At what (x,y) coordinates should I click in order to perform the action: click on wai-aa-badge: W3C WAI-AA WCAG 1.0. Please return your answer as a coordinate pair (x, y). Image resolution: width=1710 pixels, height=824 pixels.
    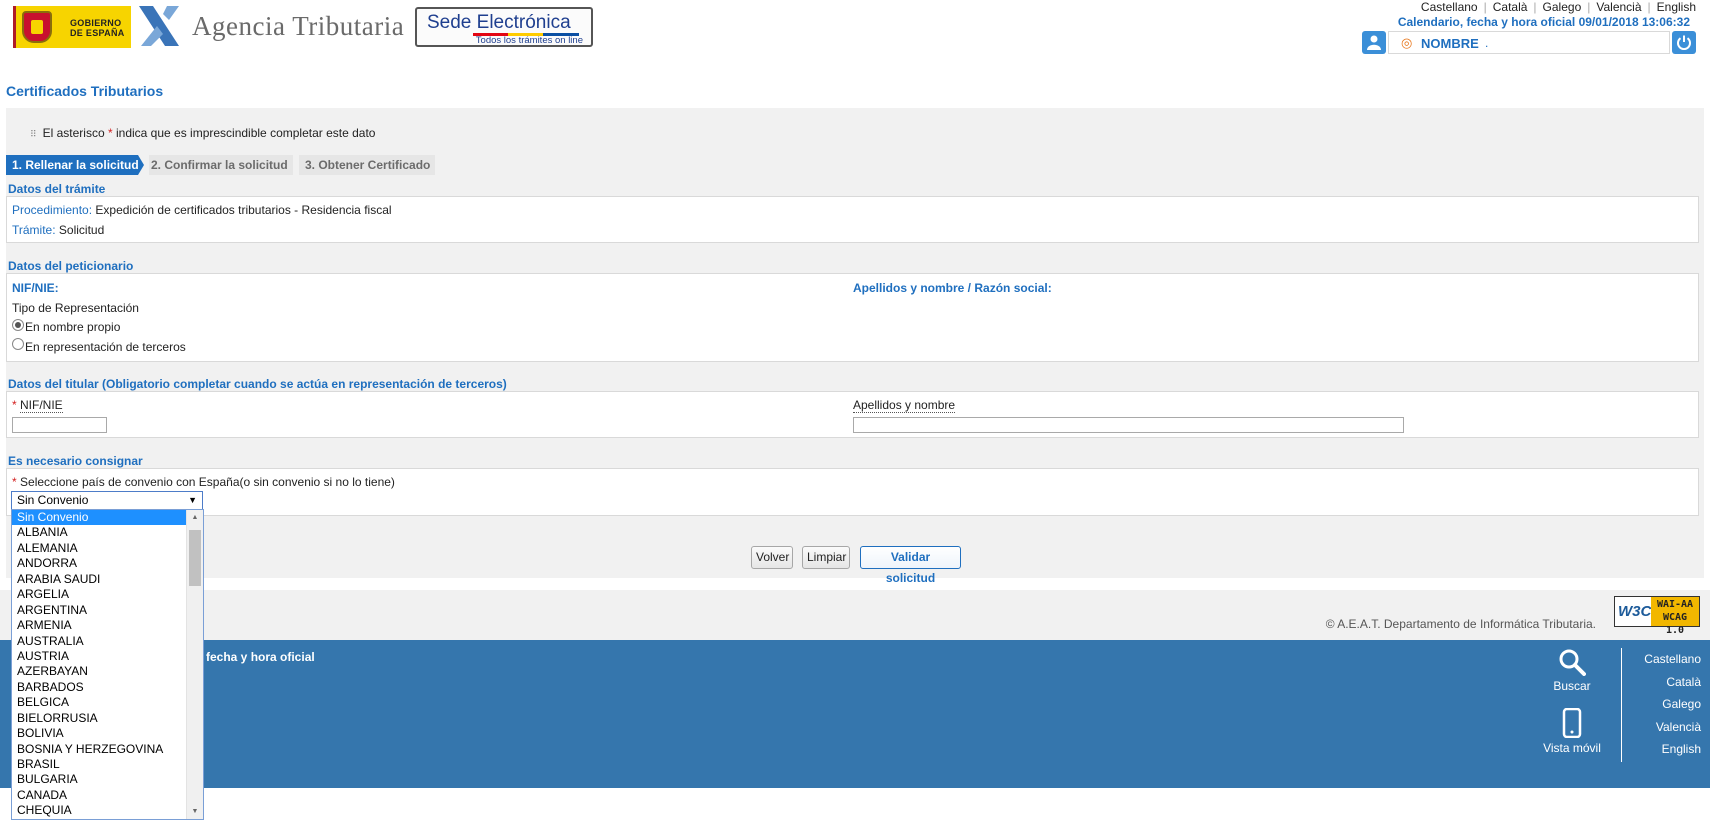
    Looking at the image, I should click on (1657, 616).